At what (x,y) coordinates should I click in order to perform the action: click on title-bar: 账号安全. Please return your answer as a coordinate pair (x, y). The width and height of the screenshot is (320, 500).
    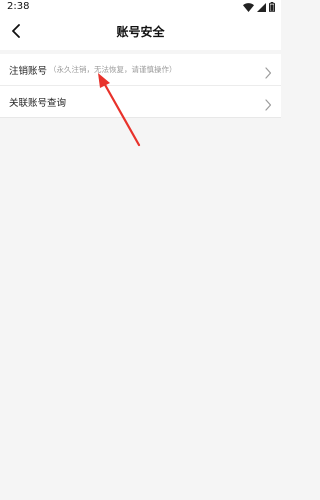
    Looking at the image, I should click on (140, 32).